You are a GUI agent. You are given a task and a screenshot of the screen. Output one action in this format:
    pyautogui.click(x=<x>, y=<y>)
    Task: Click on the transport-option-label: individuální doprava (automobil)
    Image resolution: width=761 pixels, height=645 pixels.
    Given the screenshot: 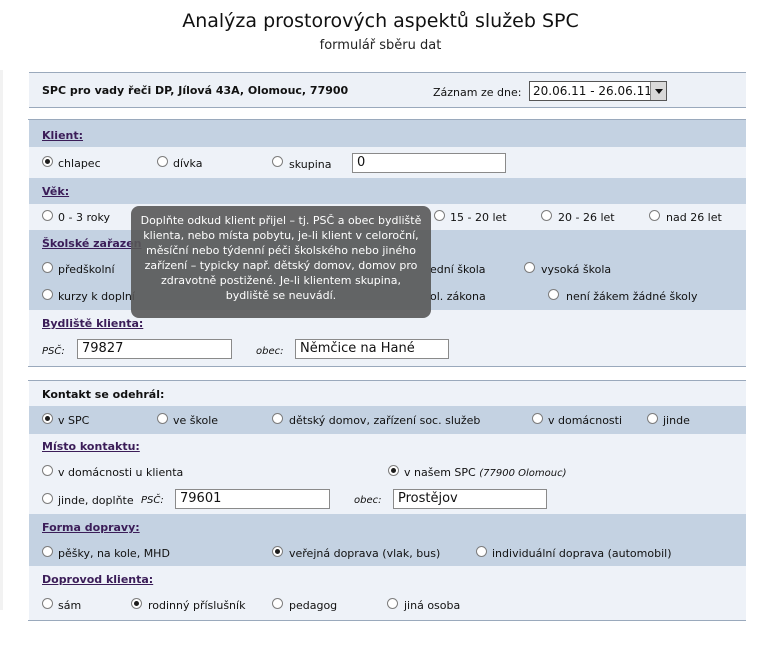 What is the action you would take?
    pyautogui.click(x=582, y=553)
    